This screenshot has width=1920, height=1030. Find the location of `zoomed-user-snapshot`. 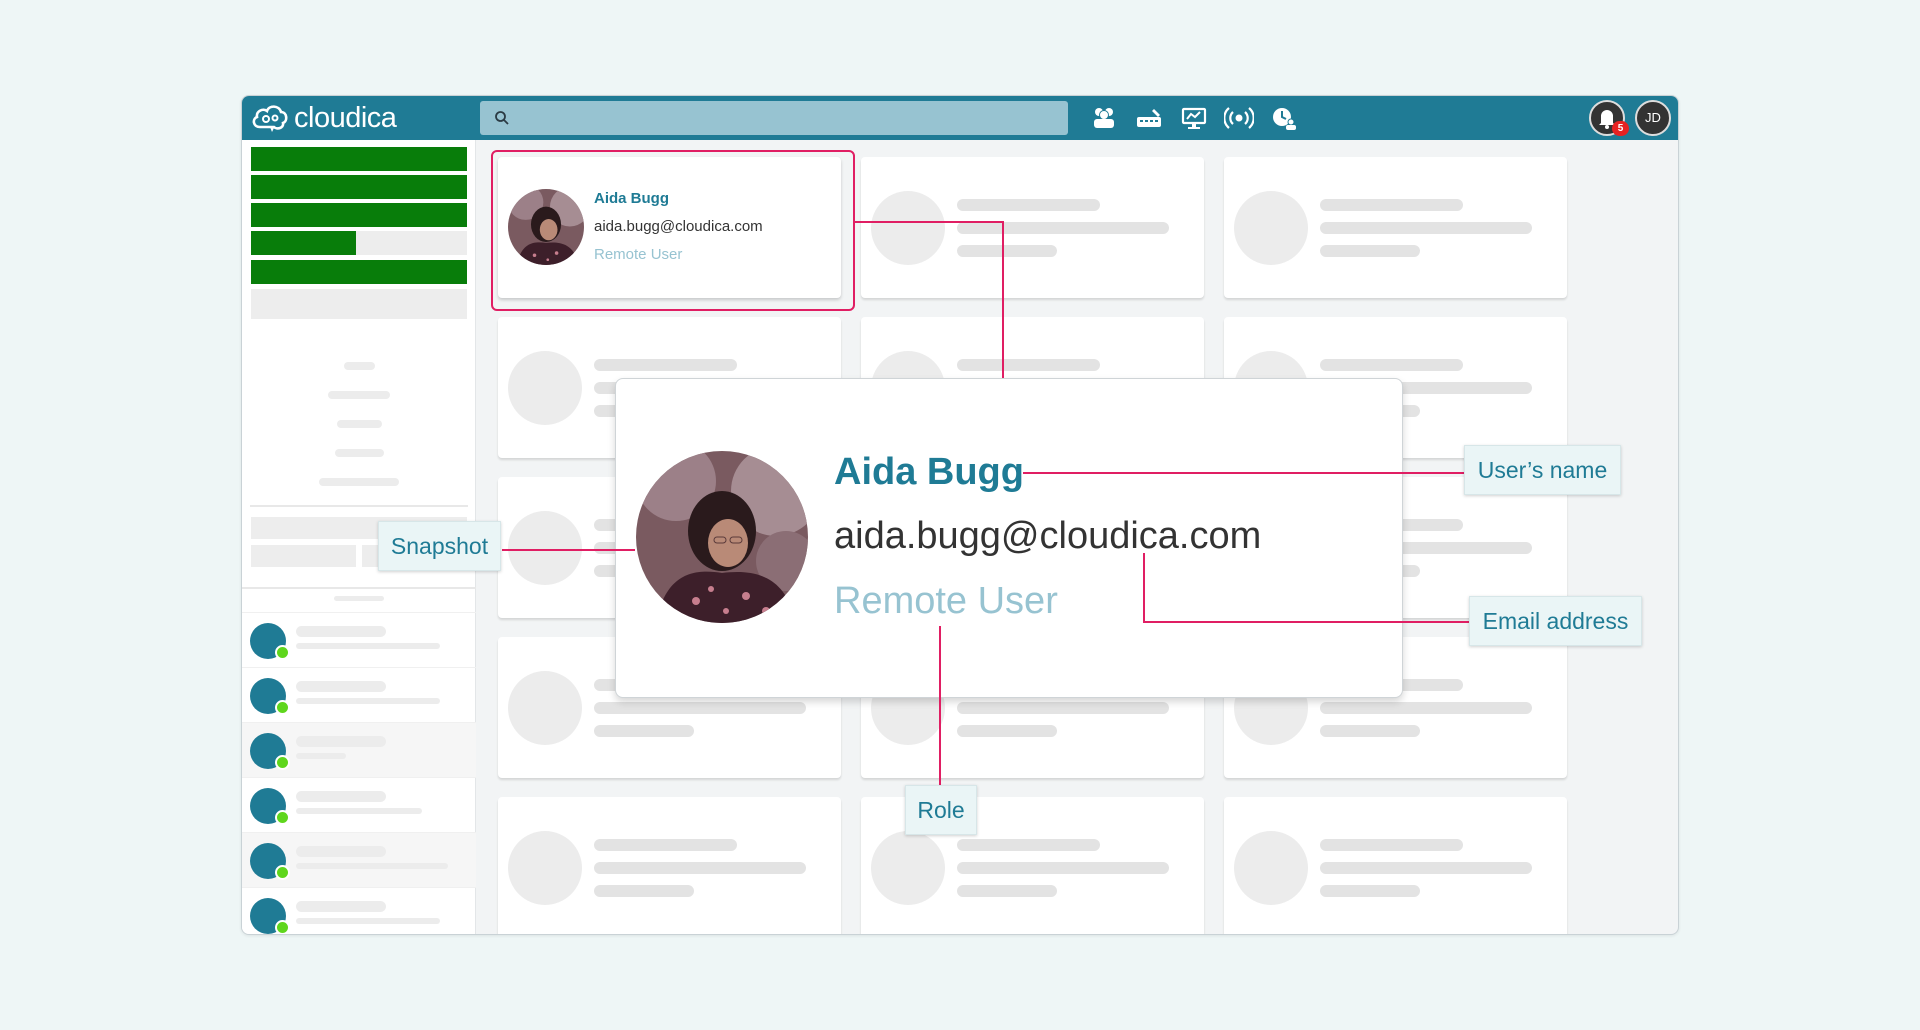

zoomed-user-snapshot is located at coordinates (722, 537).